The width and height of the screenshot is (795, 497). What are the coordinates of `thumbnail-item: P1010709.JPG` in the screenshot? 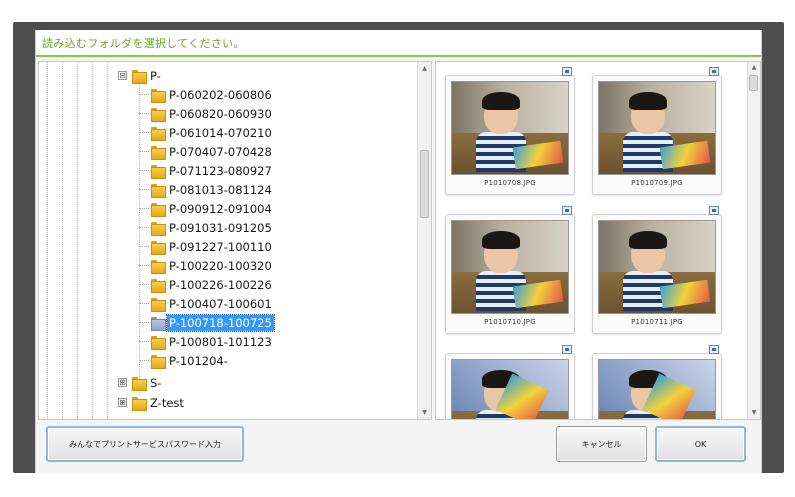 It's located at (657, 131).